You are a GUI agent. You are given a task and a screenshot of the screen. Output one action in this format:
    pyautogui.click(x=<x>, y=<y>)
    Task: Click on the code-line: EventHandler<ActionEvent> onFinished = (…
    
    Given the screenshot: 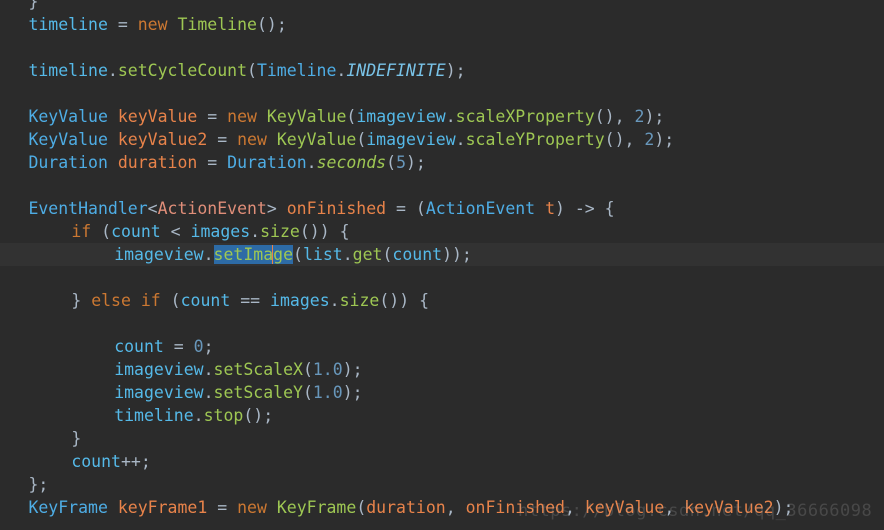 What is the action you would take?
    pyautogui.click(x=442, y=208)
    